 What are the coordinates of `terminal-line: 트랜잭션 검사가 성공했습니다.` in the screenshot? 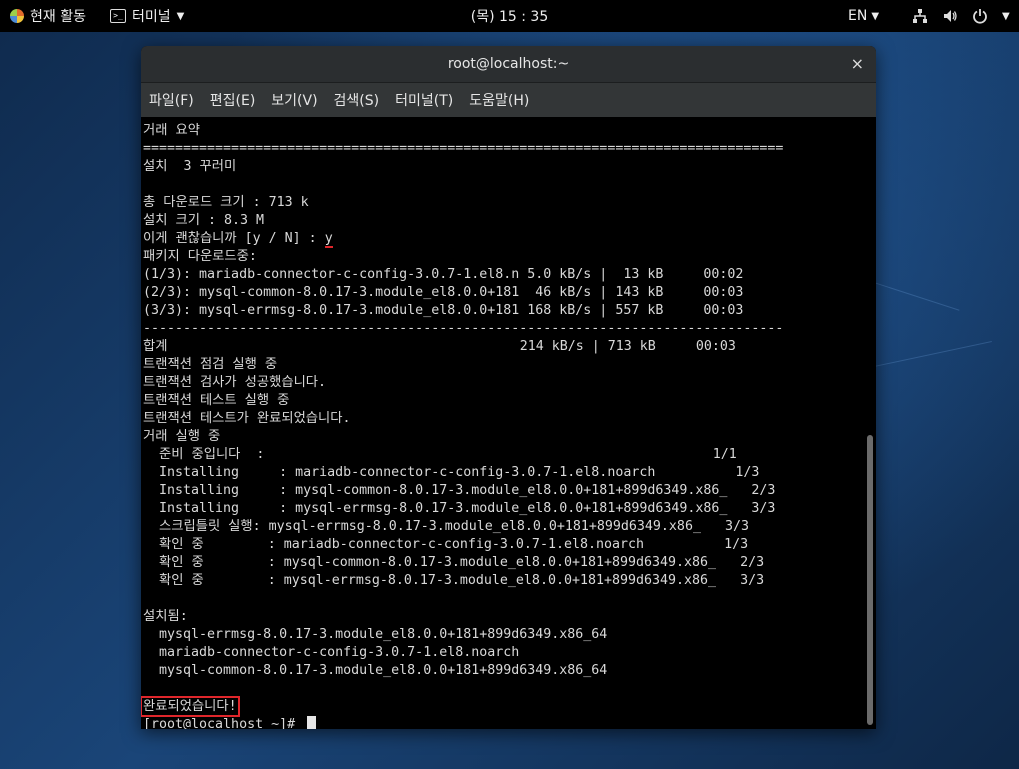 It's located at (503, 383).